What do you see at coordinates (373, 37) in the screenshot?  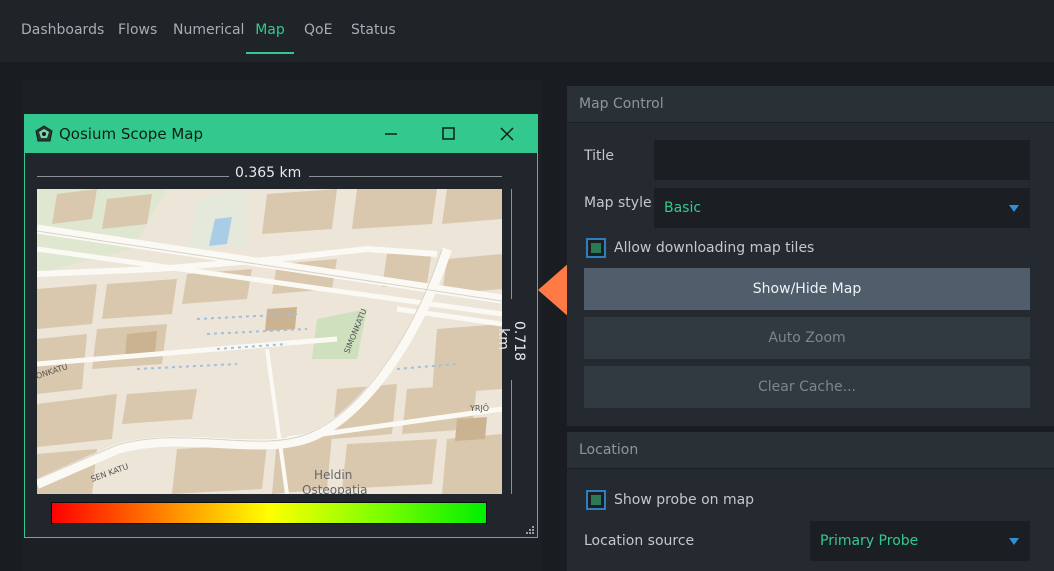 I see `tab-status: Status` at bounding box center [373, 37].